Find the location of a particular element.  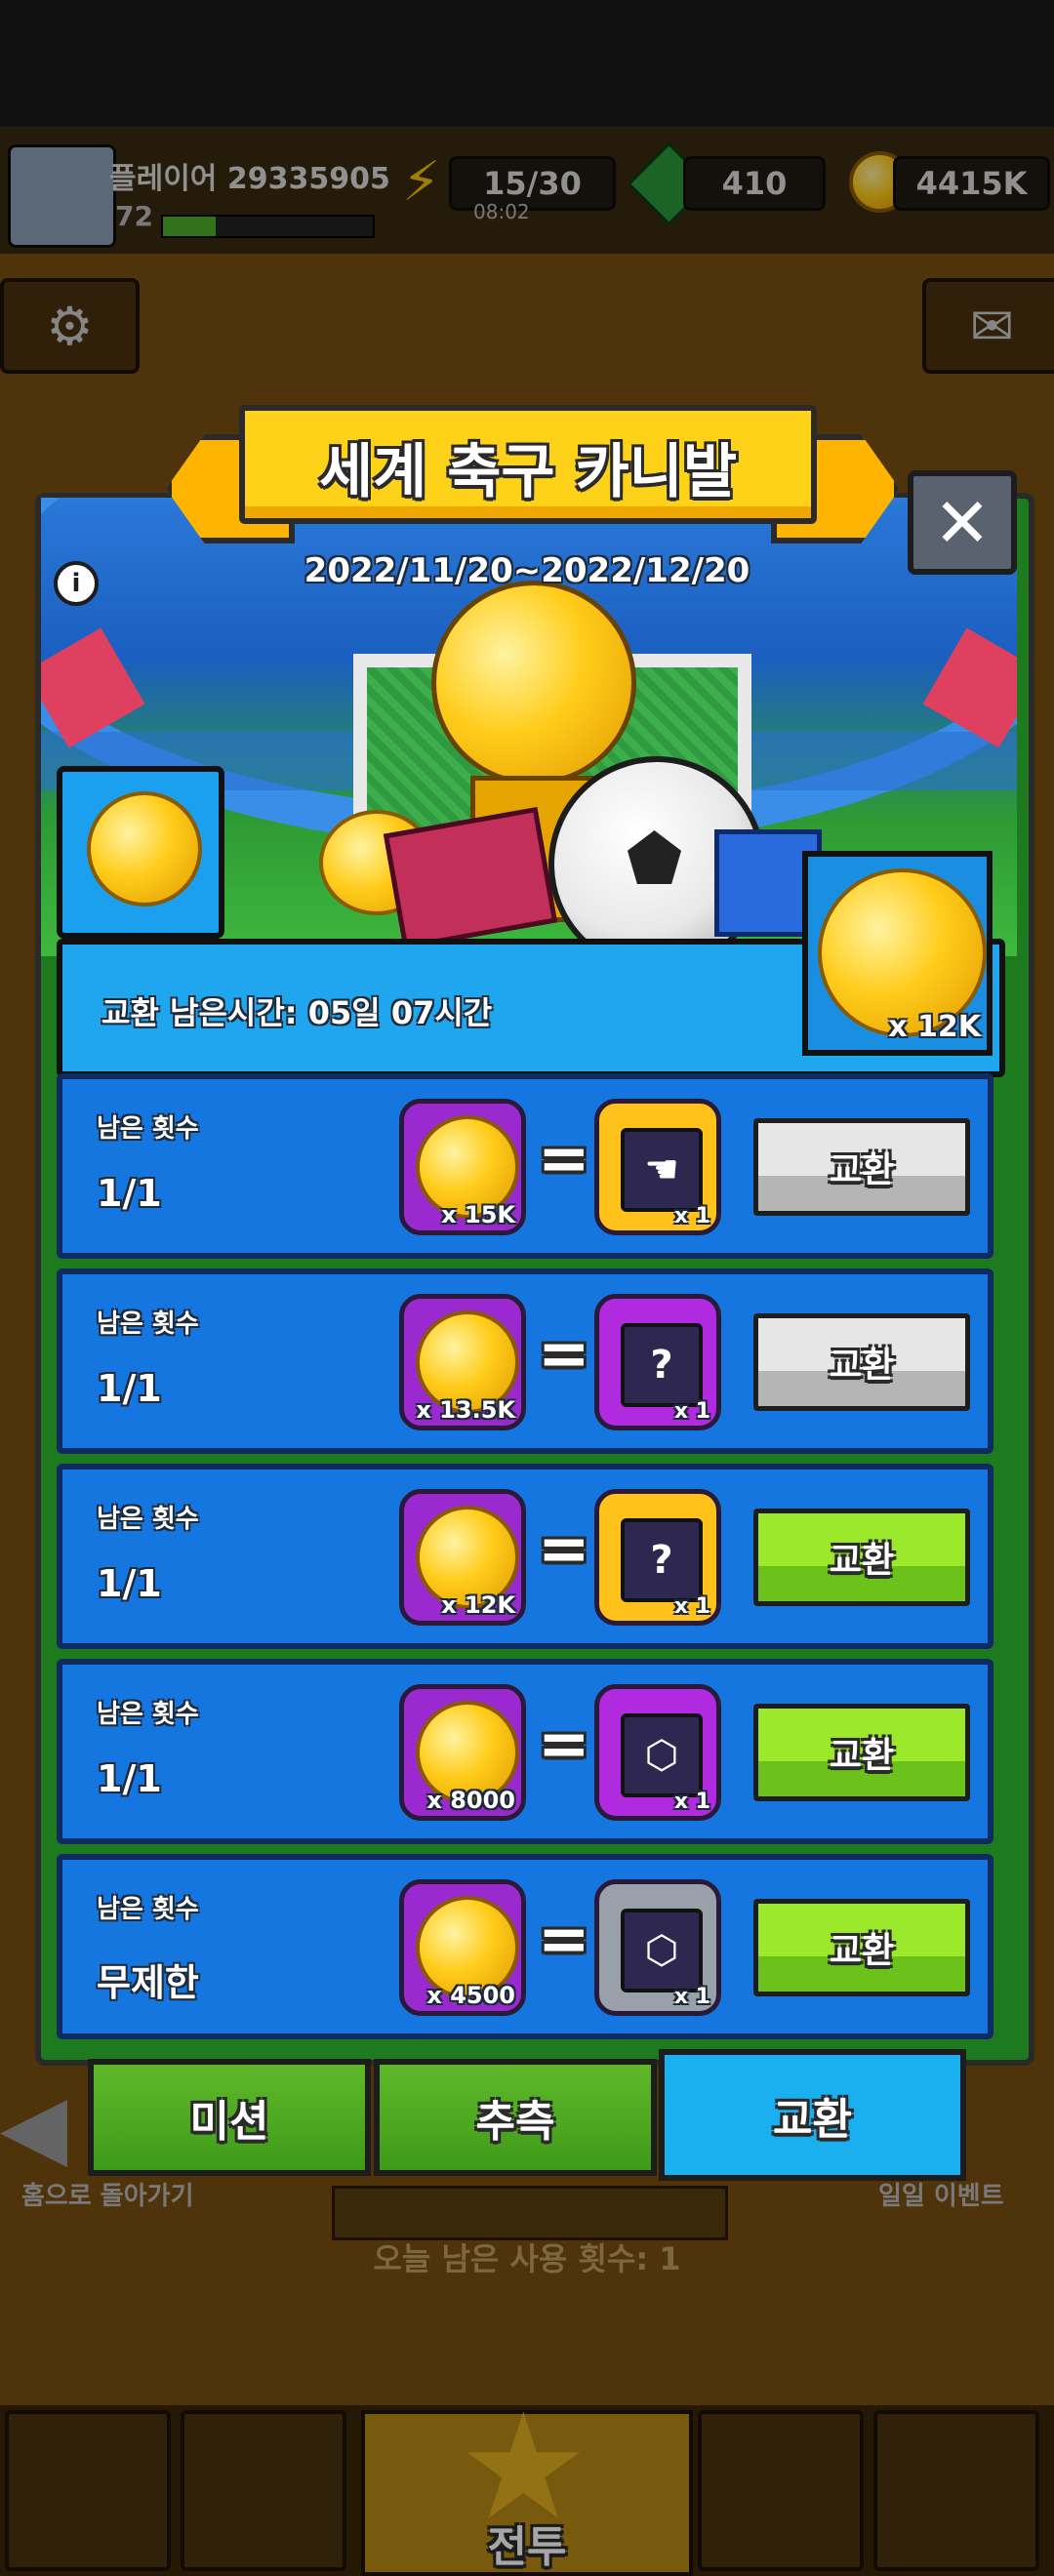

reward-item: ☚ x 1 is located at coordinates (658, 1167).